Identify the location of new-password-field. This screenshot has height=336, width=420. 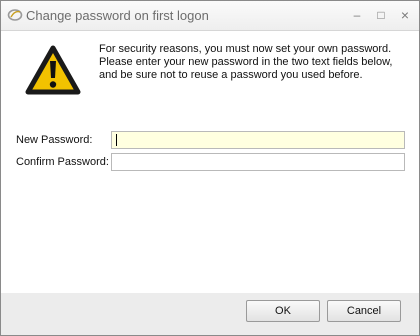
(258, 140).